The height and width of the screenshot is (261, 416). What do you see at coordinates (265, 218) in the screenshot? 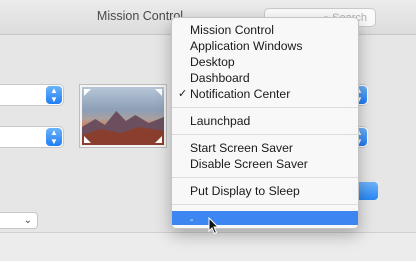
I see `menu-item-none-selected: -` at bounding box center [265, 218].